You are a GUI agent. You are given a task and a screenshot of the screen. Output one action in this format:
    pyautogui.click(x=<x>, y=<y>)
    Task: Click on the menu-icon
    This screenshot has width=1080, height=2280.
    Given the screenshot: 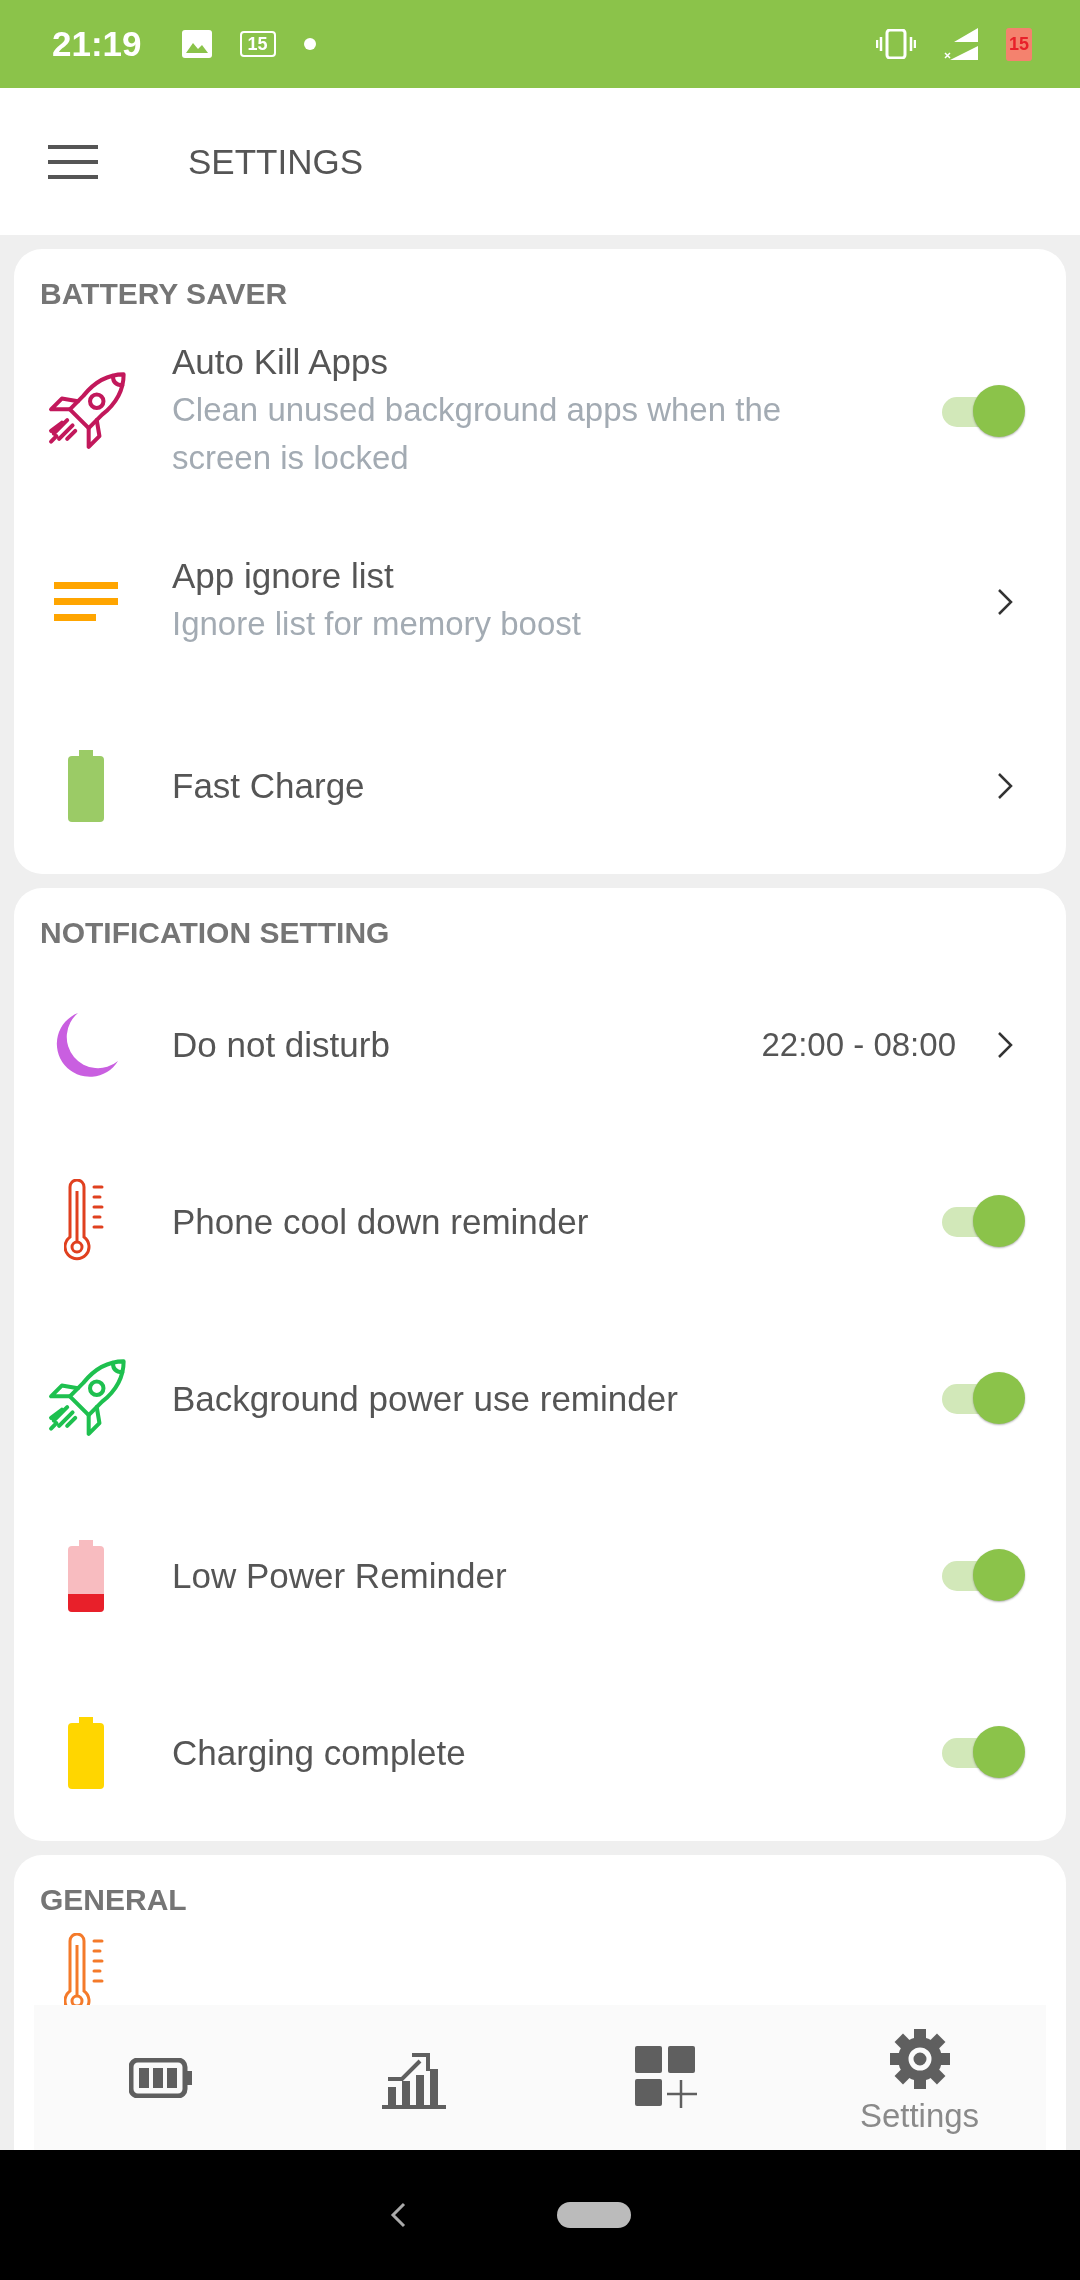 What is the action you would take?
    pyautogui.click(x=73, y=161)
    